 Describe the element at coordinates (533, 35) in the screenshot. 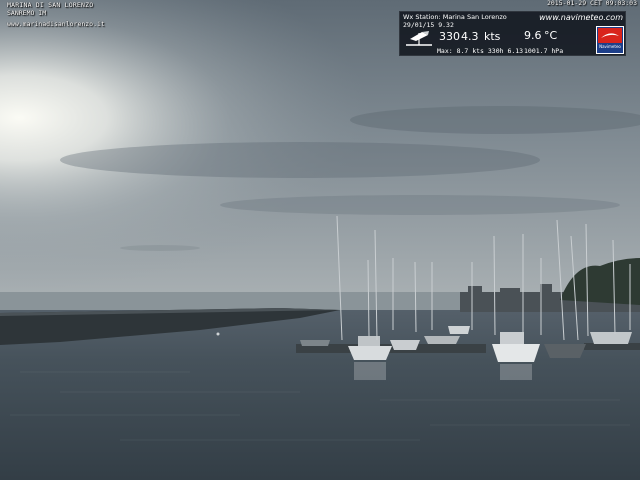

I see `temperature-value: 9.6` at that location.